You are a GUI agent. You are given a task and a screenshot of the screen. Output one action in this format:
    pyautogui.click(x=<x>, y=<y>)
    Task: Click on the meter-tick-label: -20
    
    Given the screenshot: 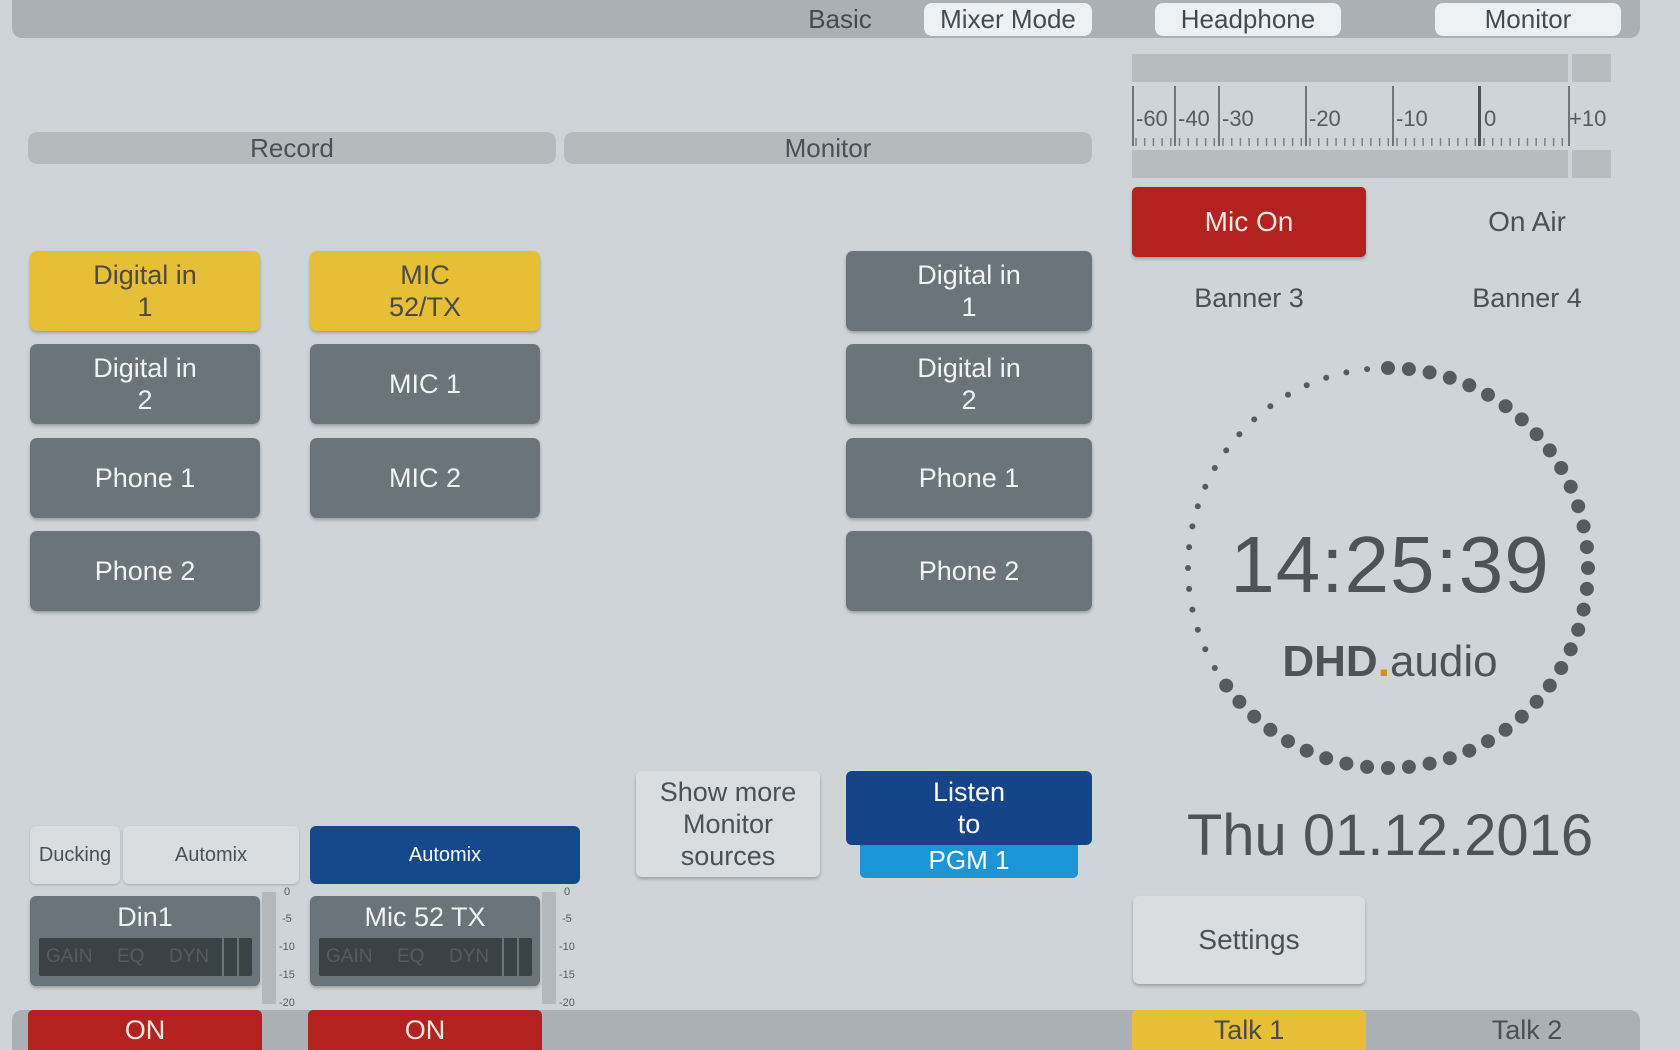 What is the action you would take?
    pyautogui.click(x=1325, y=118)
    